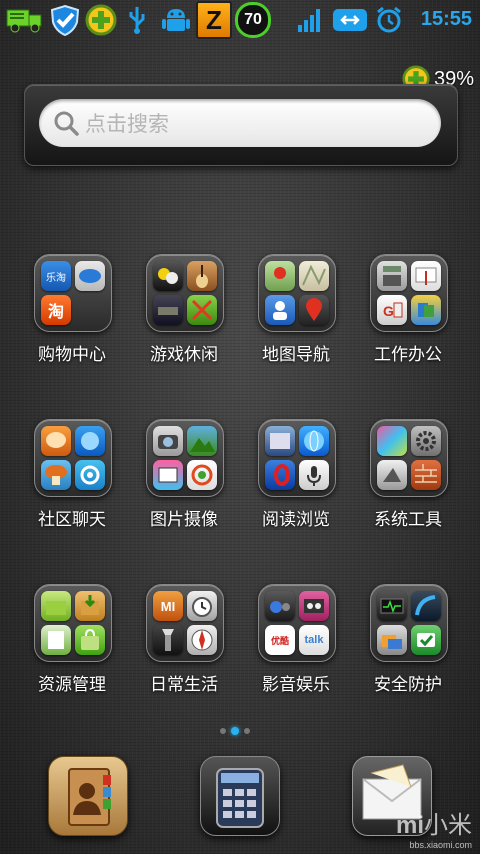  Describe the element at coordinates (426, 475) in the screenshot. I see `firewall-app-icon` at that location.